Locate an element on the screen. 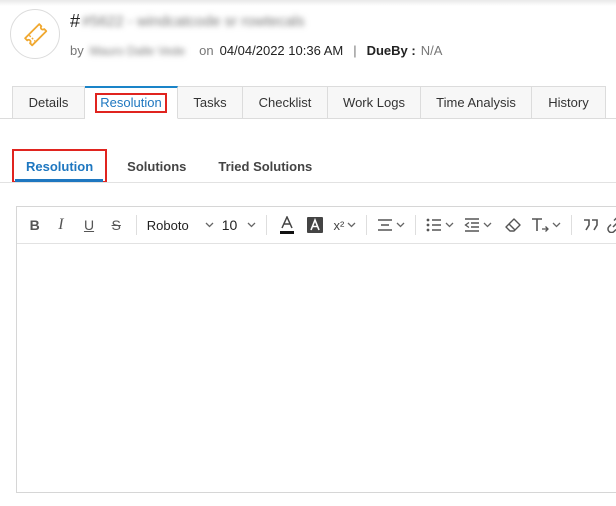  top-shadow is located at coordinates (308, 3).